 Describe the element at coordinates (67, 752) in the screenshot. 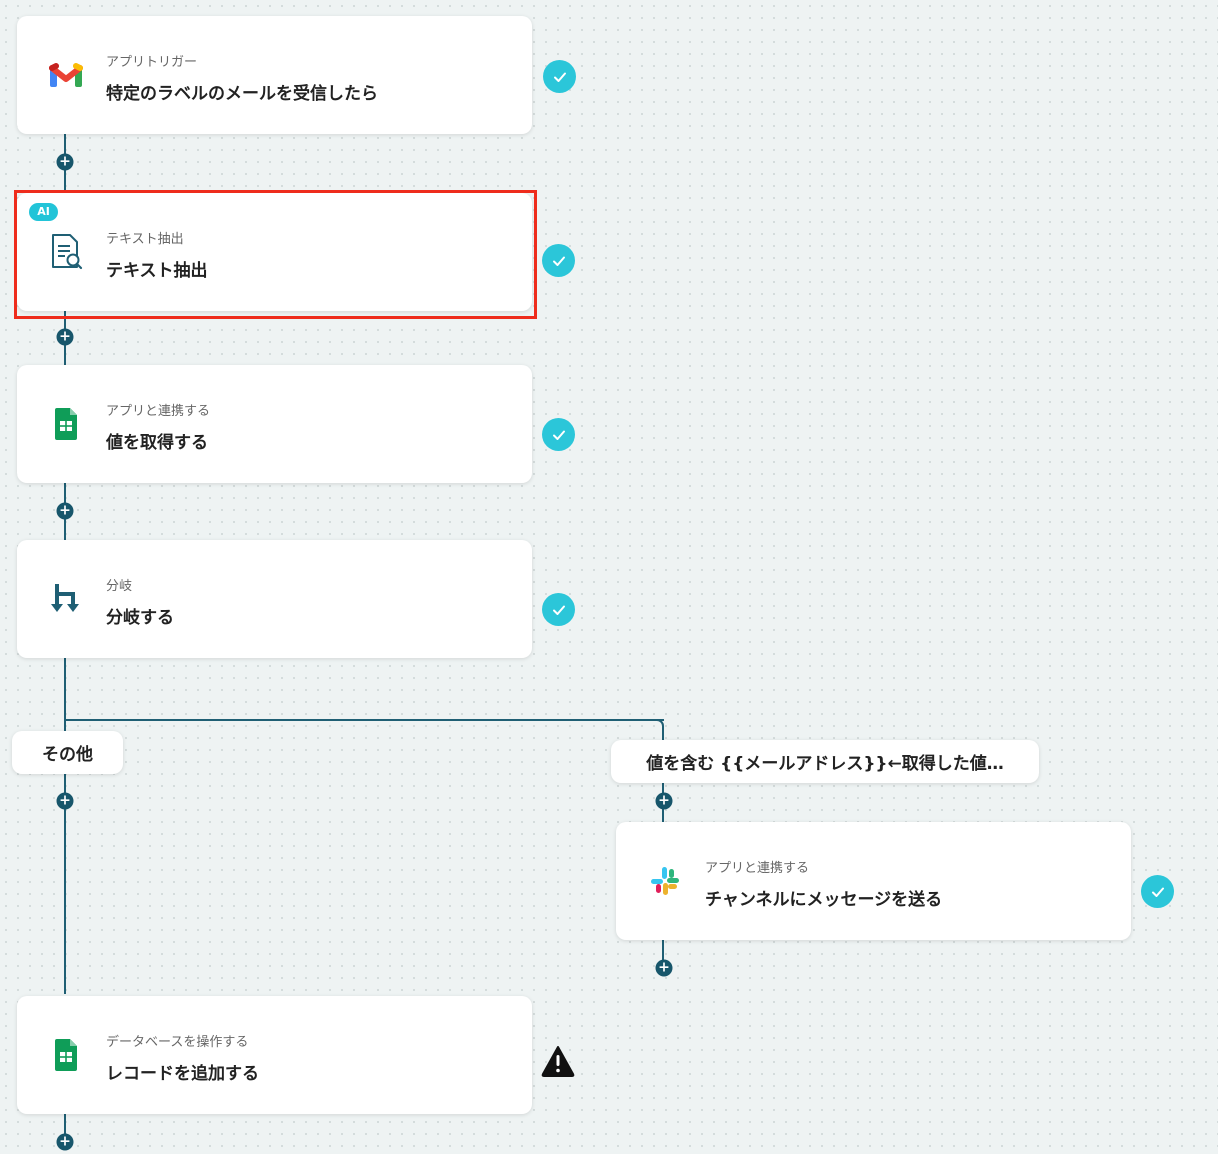

I see `branch-label-other: その他` at that location.